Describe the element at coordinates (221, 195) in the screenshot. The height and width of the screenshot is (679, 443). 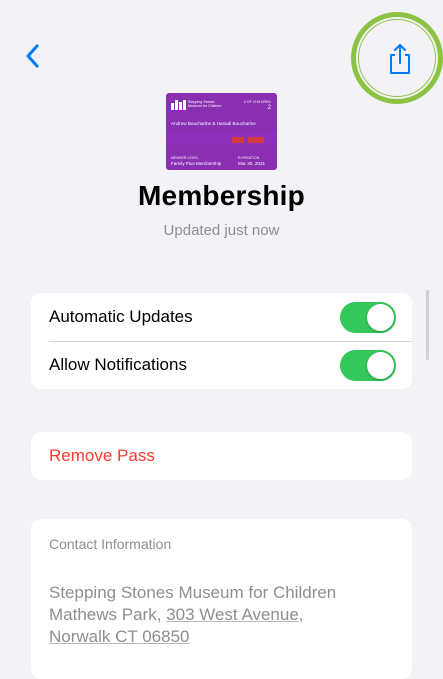
I see `page-title: Membership` at that location.